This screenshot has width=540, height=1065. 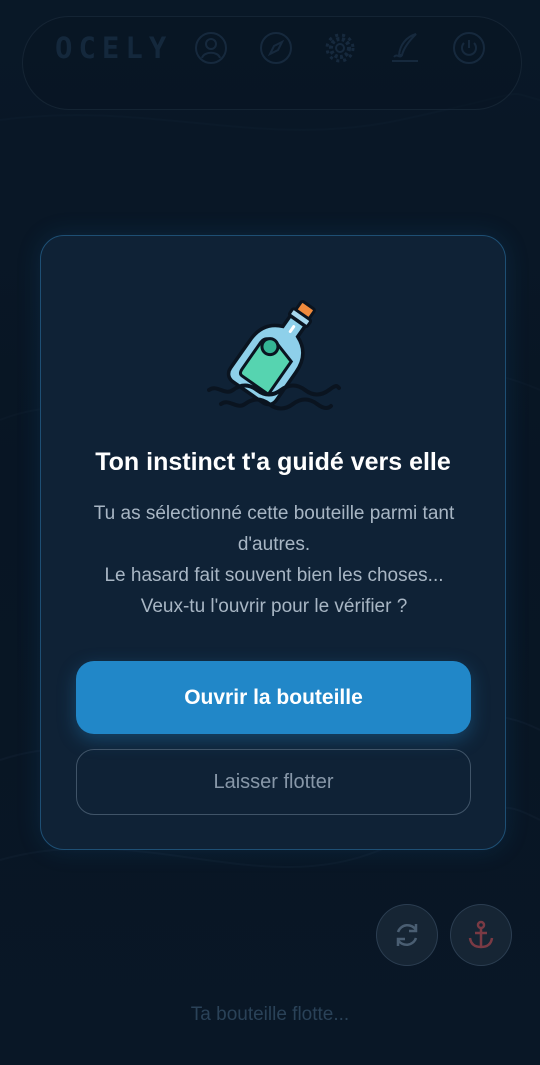 I want to click on message-in-bottle-icon, so click(x=274, y=355).